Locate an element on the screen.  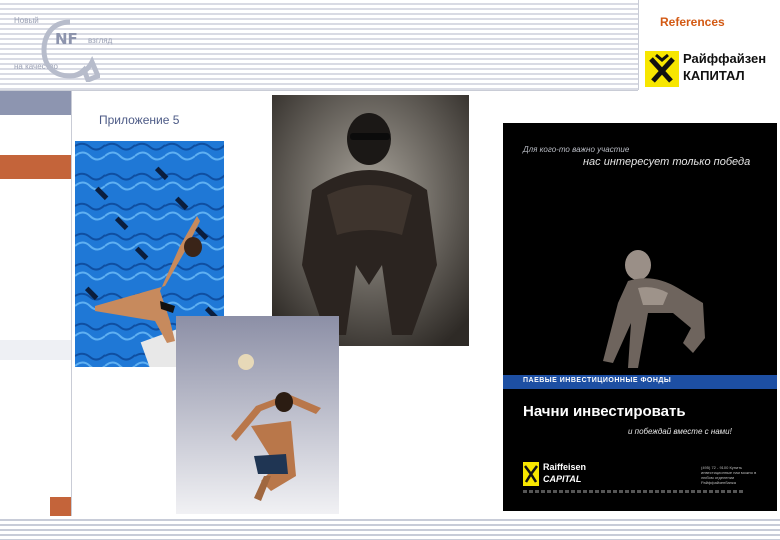
divider-header-right is located at coordinates (638, 45).